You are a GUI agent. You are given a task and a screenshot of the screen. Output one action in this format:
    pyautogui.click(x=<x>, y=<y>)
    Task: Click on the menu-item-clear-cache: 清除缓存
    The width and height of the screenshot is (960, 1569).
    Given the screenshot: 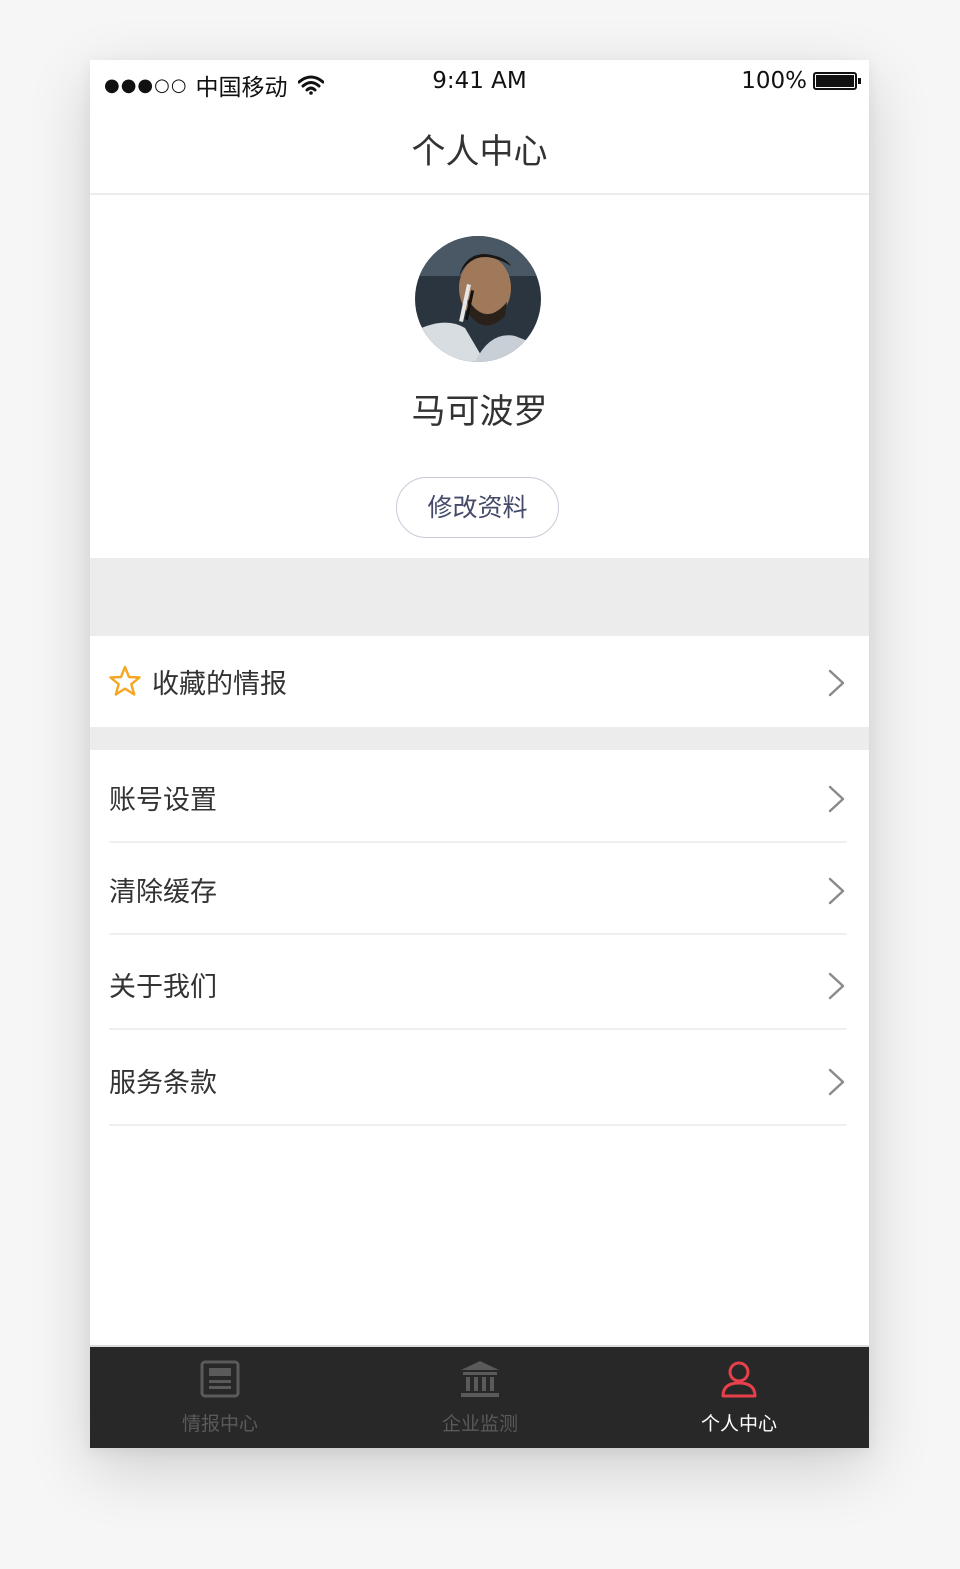 What is the action you would take?
    pyautogui.click(x=479, y=889)
    